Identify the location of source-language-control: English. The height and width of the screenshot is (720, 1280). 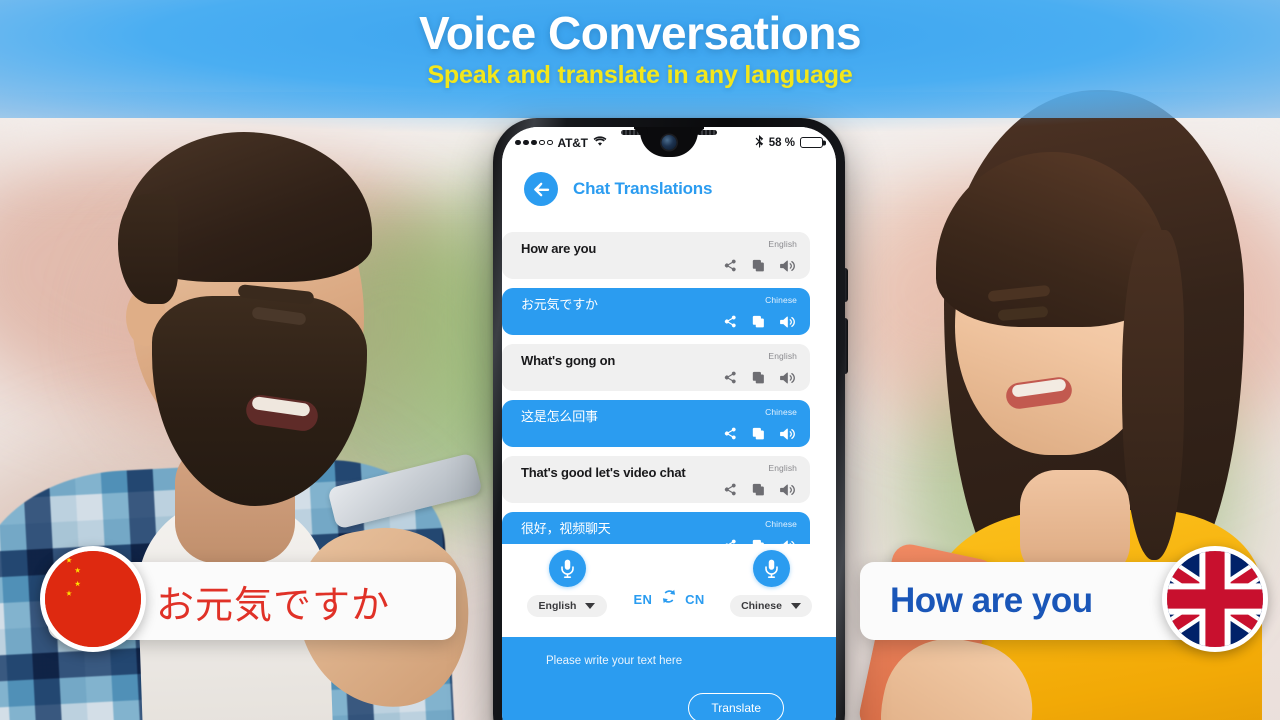
(567, 583).